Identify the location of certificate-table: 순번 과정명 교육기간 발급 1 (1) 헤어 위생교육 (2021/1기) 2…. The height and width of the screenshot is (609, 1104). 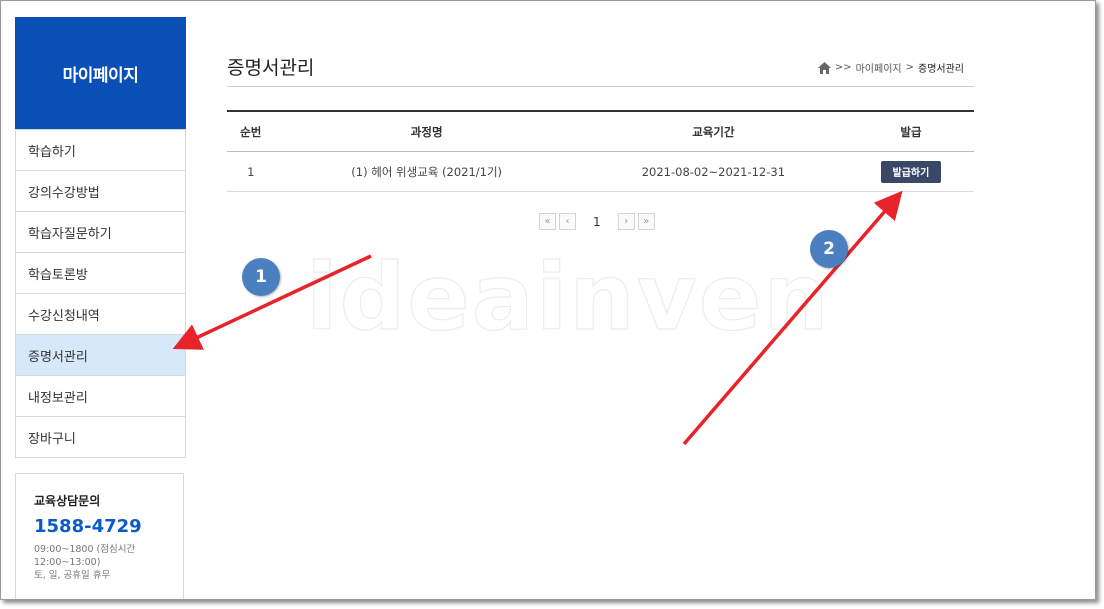
(600, 151).